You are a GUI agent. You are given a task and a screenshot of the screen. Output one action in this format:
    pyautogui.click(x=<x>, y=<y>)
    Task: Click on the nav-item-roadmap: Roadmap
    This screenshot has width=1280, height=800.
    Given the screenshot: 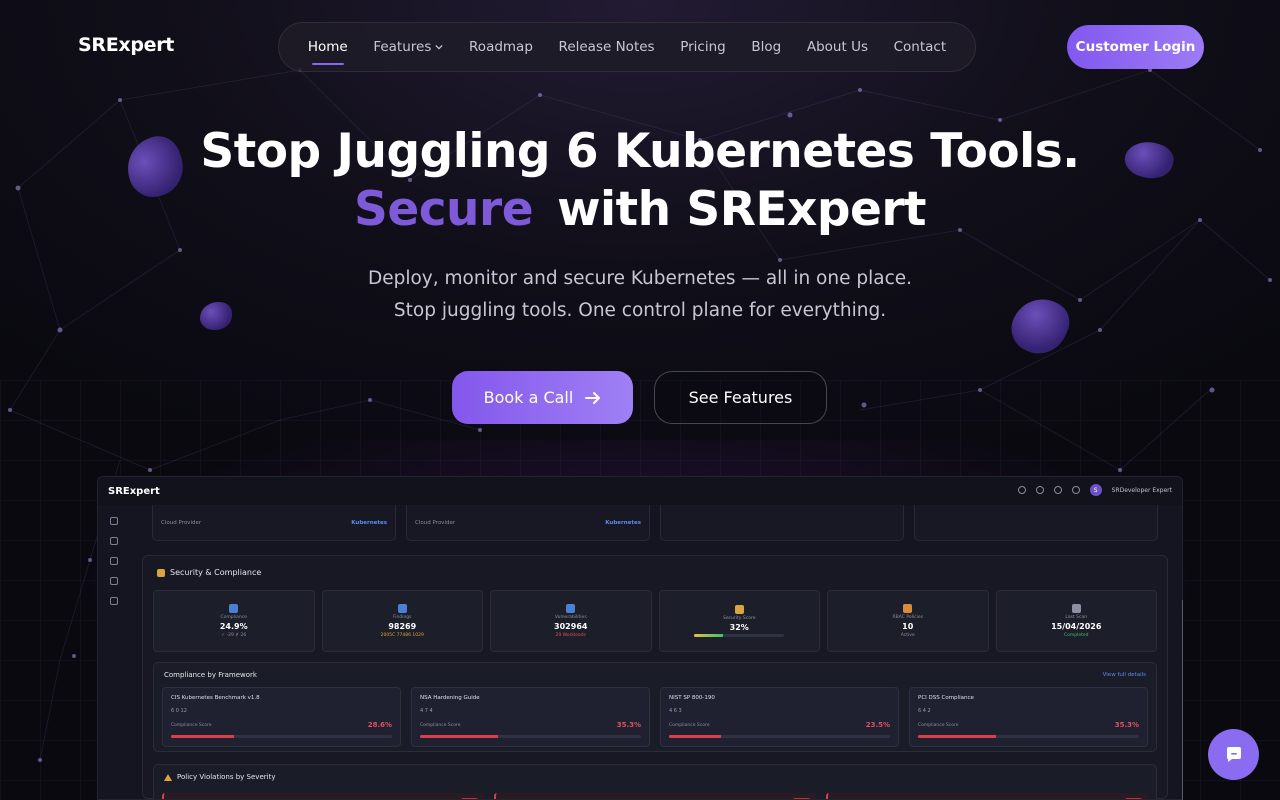 What is the action you would take?
    pyautogui.click(x=501, y=47)
    